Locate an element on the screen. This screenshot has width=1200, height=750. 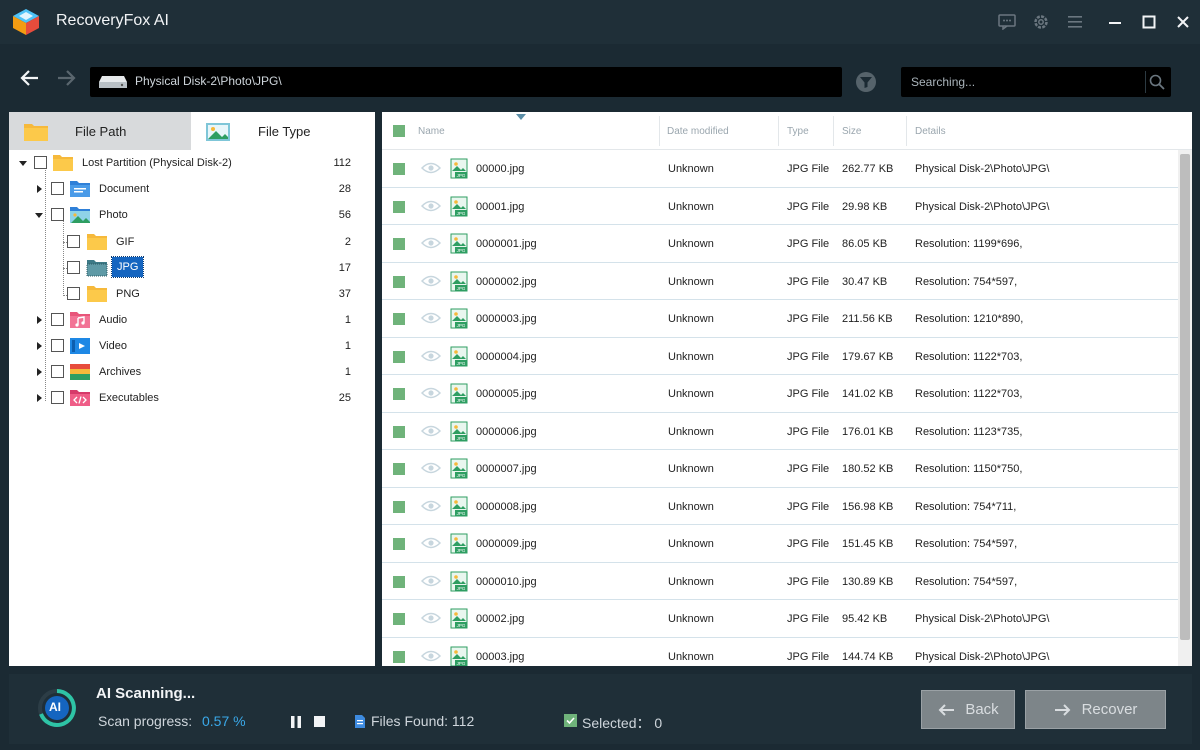
column-header-details: Details is located at coordinates (930, 131).